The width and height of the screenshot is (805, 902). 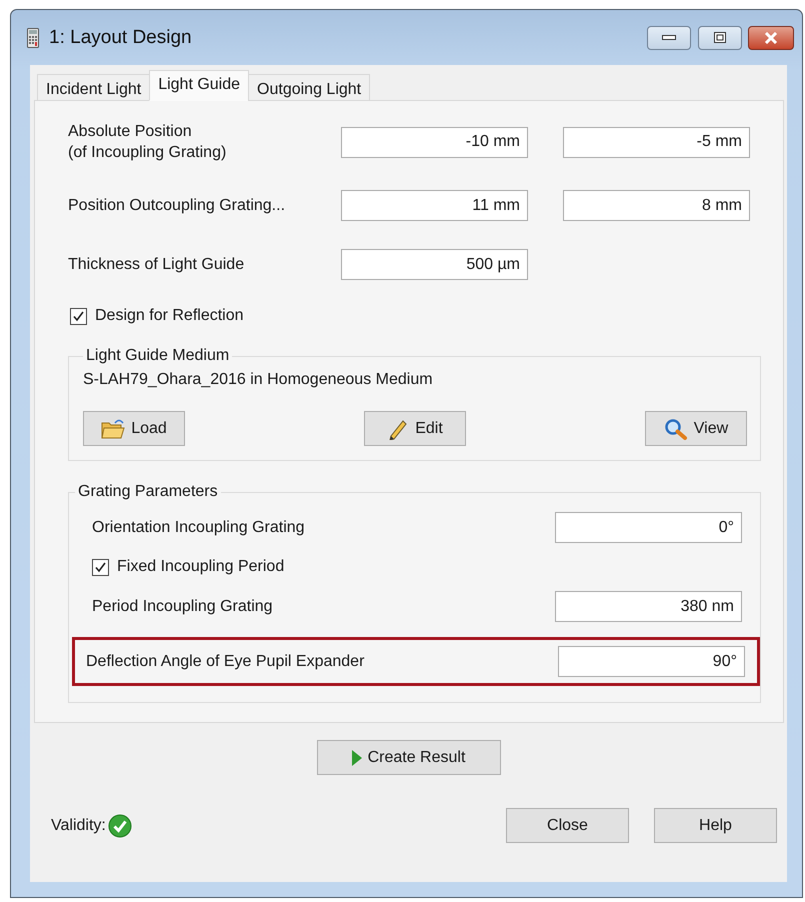 I want to click on tab: Light Guide, so click(x=199, y=85).